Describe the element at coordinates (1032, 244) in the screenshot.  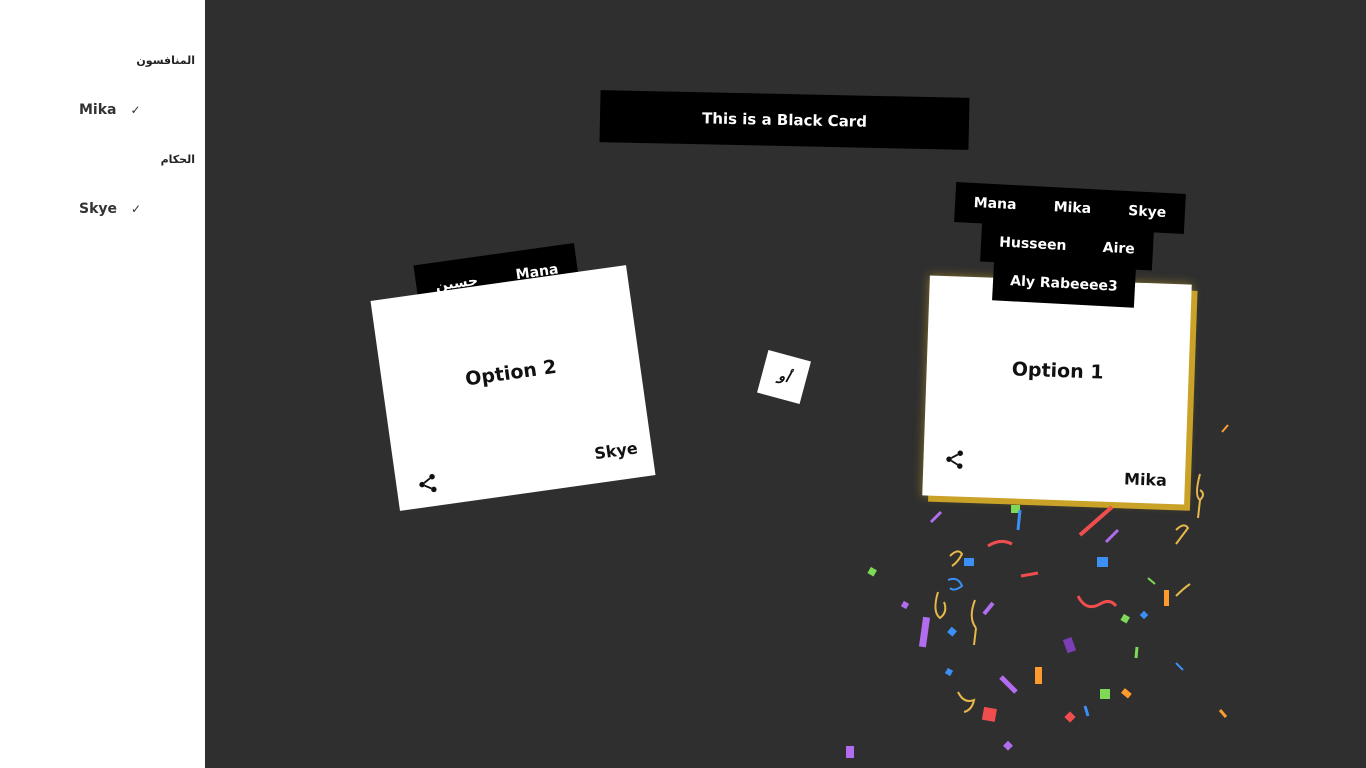
I see `voter-name: Husseen` at that location.